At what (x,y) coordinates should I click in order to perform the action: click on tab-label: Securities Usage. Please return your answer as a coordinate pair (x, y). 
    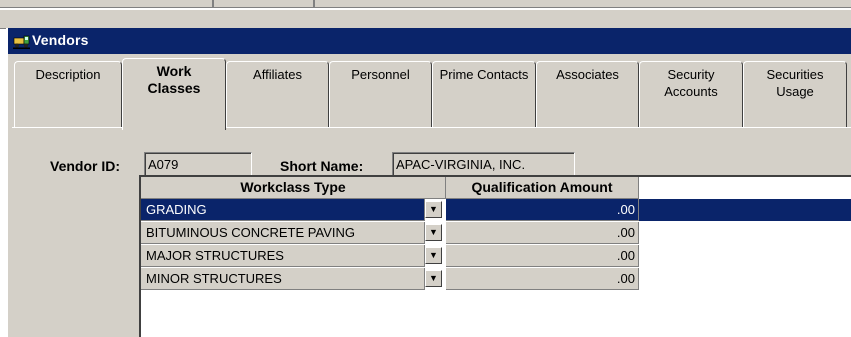
    Looking at the image, I should click on (795, 83).